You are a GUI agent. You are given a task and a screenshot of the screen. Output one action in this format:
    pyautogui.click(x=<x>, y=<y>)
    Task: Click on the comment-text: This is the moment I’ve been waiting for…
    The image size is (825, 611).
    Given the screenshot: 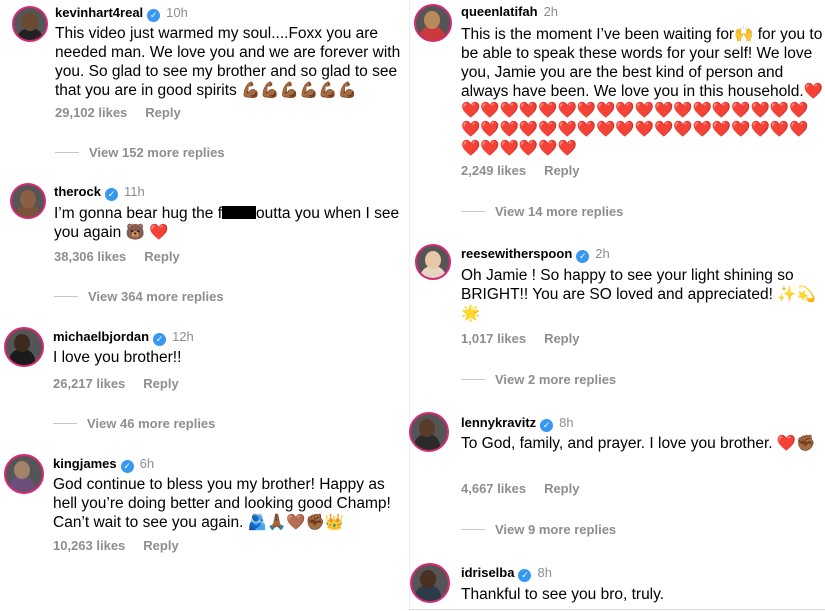 What is the action you would take?
    pyautogui.click(x=642, y=91)
    